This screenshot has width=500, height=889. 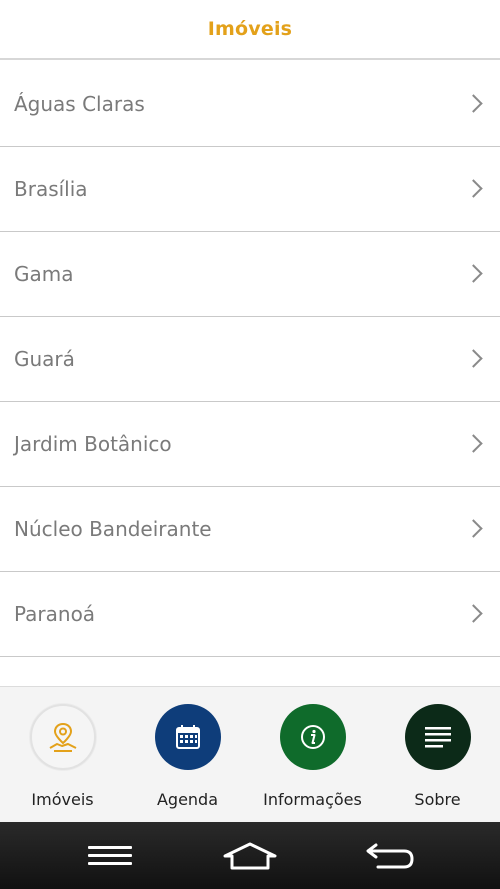 I want to click on tab-label: Informações, so click(x=312, y=799).